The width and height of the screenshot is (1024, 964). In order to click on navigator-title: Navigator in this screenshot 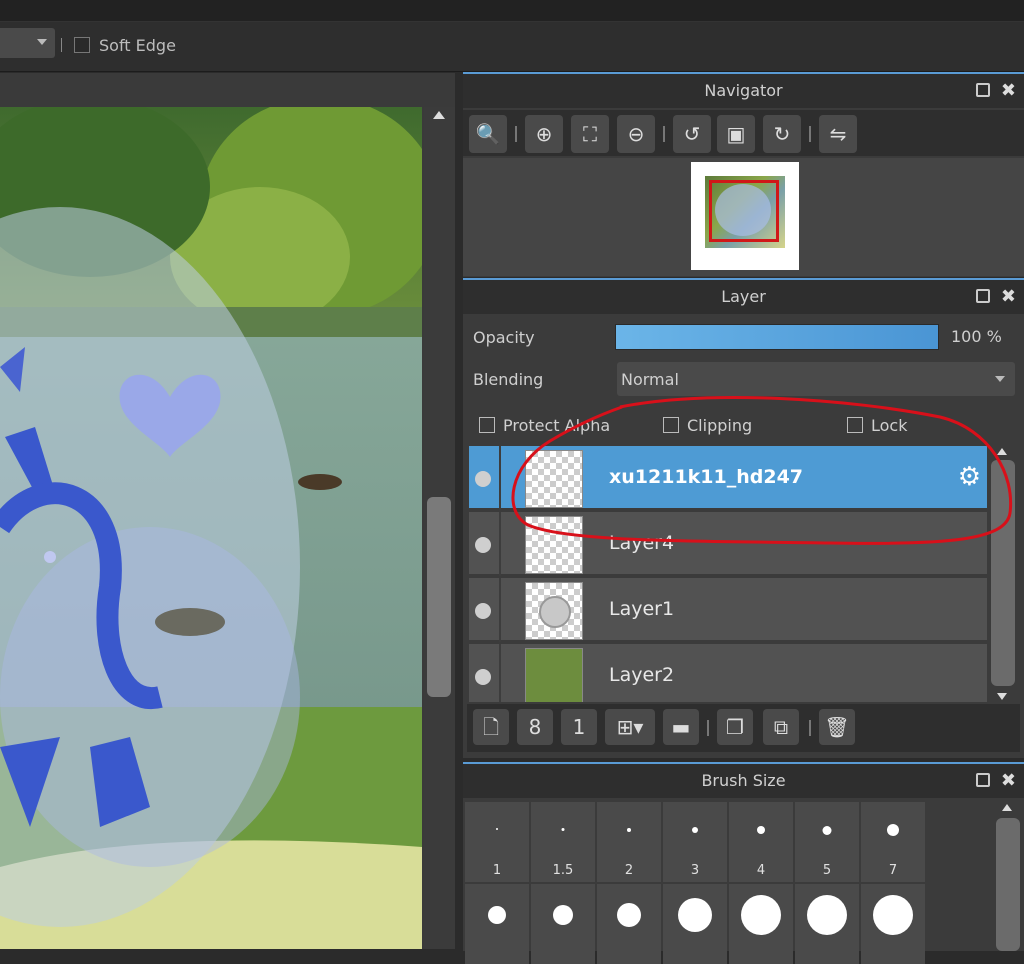, I will do `click(743, 90)`.